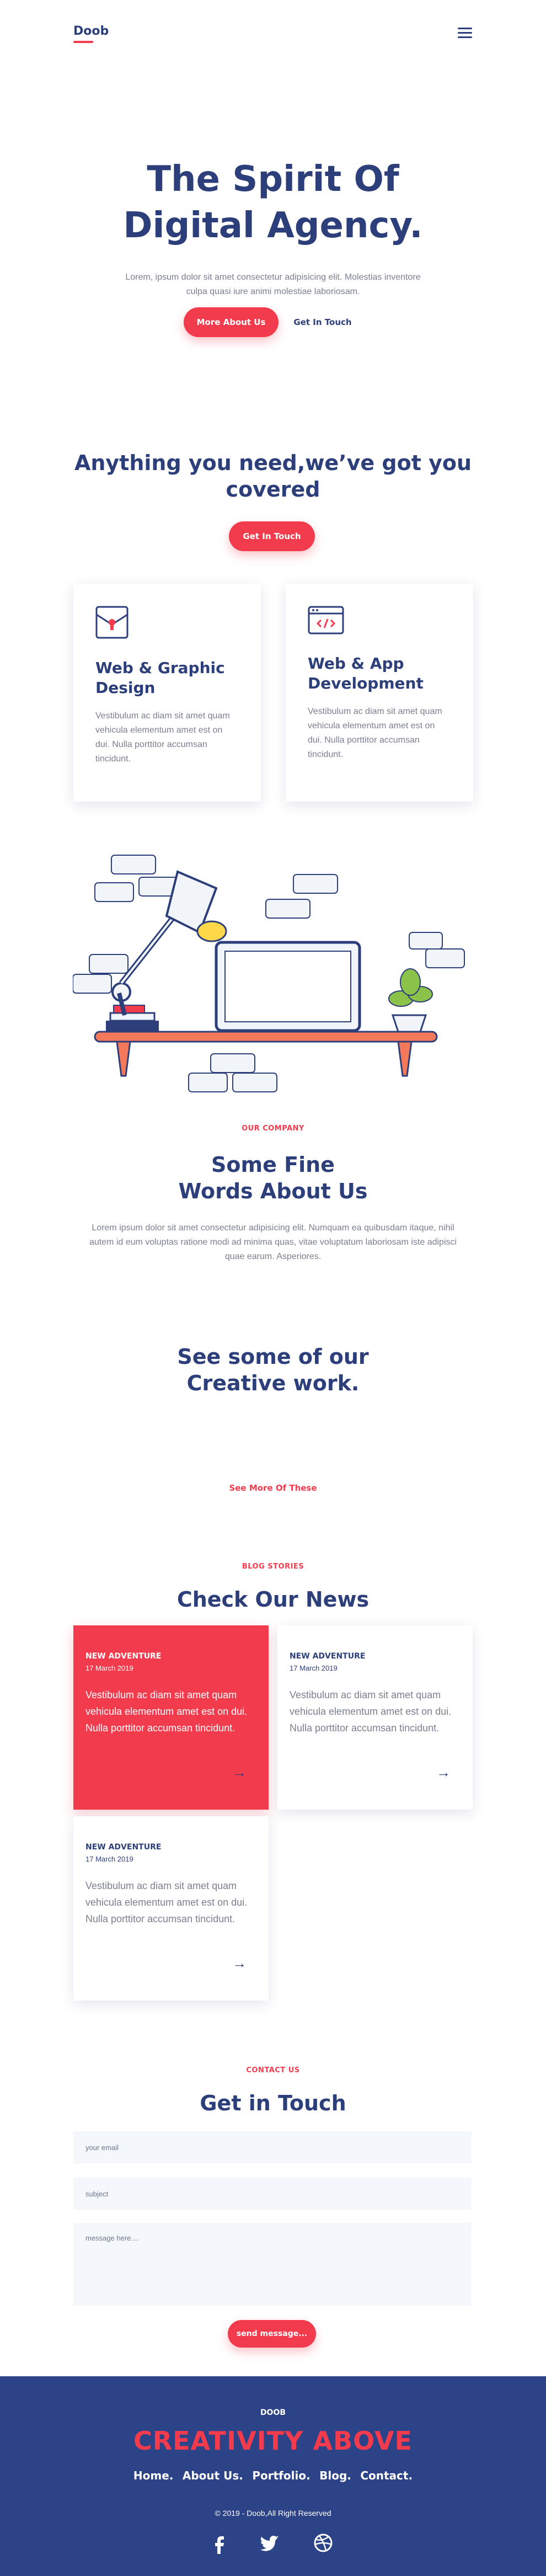 The width and height of the screenshot is (546, 2576). Describe the element at coordinates (386, 2475) in the screenshot. I see `footer-nav-contact: Contact.` at that location.